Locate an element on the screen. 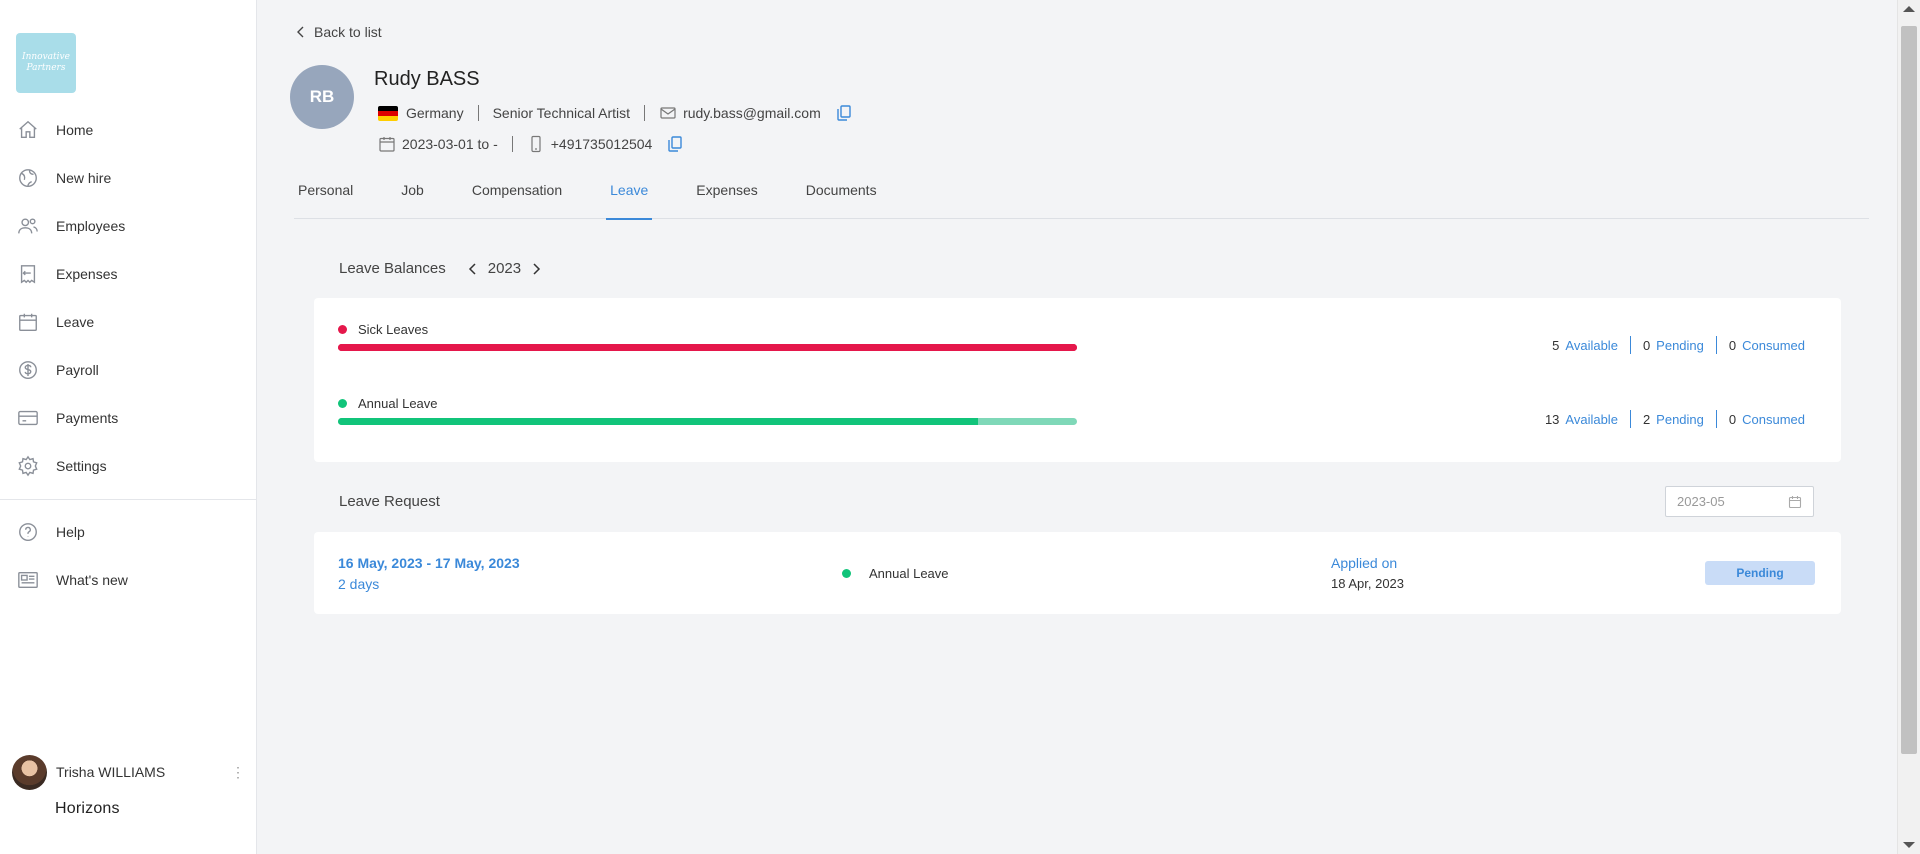 This screenshot has width=1920, height=854. applied-on-date: 18 Apr, 2023 is located at coordinates (1368, 583).